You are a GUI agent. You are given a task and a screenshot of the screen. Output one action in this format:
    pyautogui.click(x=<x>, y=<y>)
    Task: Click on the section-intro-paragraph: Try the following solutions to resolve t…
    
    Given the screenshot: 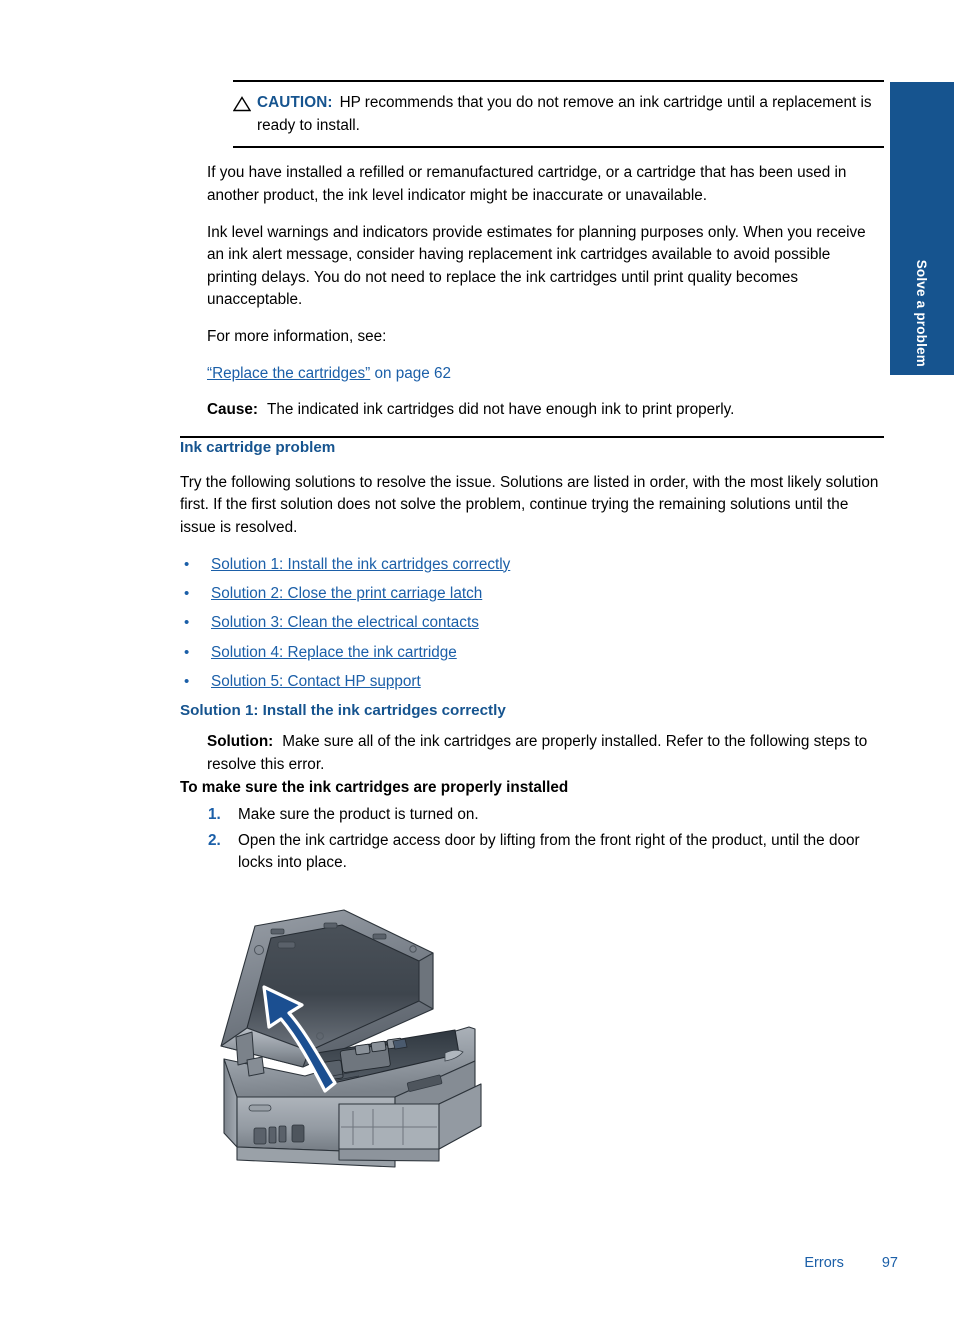 What is the action you would take?
    pyautogui.click(x=529, y=504)
    